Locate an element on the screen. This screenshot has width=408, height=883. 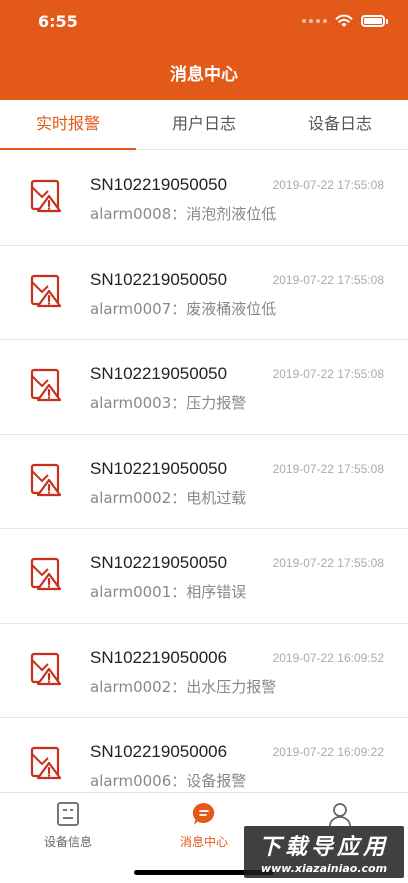
tabbar-device-info: 设备信息 is located at coordinates (68, 838).